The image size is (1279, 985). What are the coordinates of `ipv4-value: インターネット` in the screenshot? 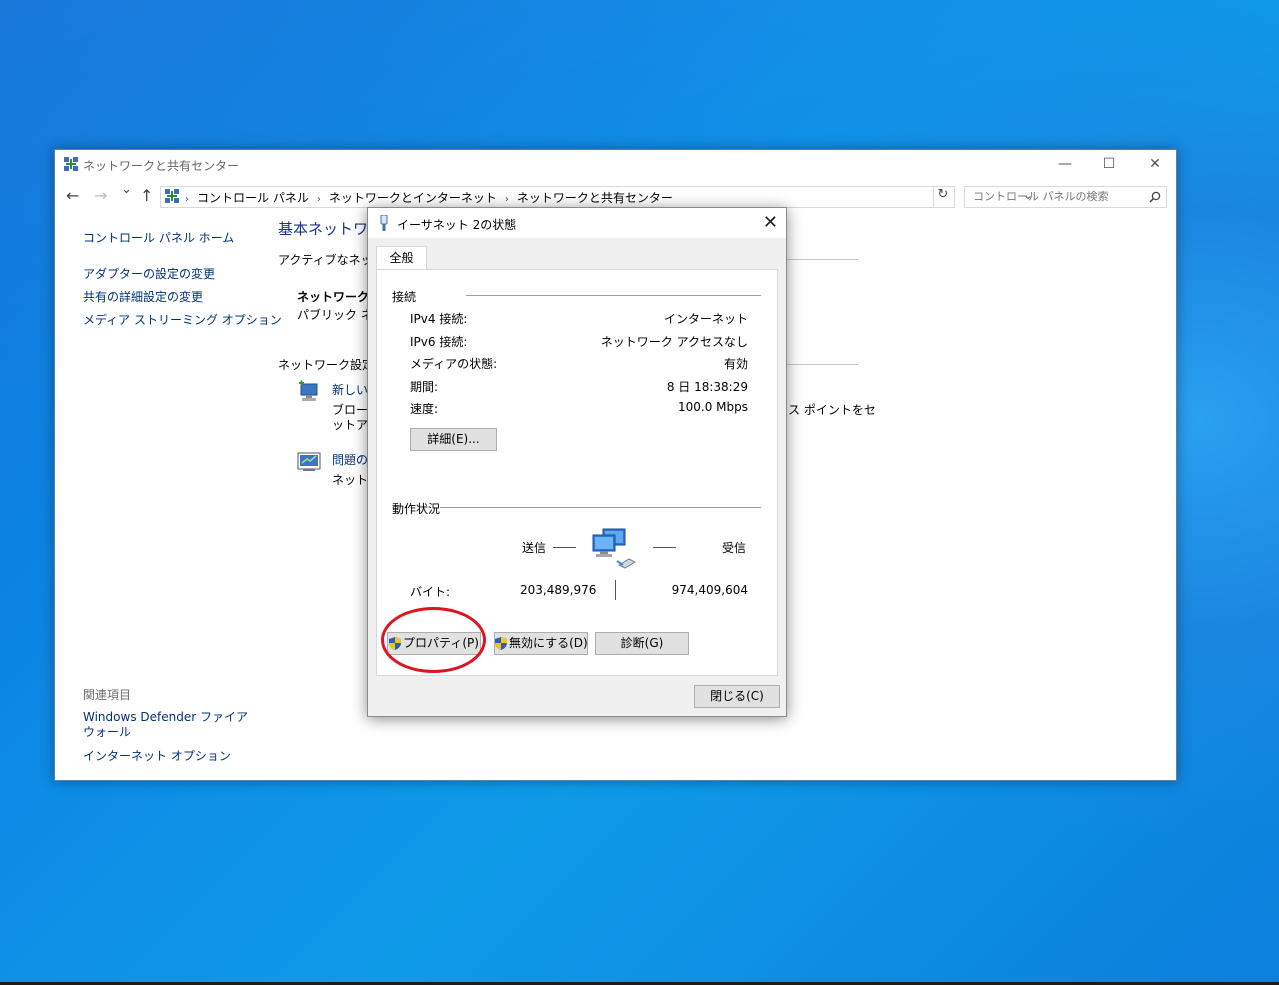 It's located at (705, 319).